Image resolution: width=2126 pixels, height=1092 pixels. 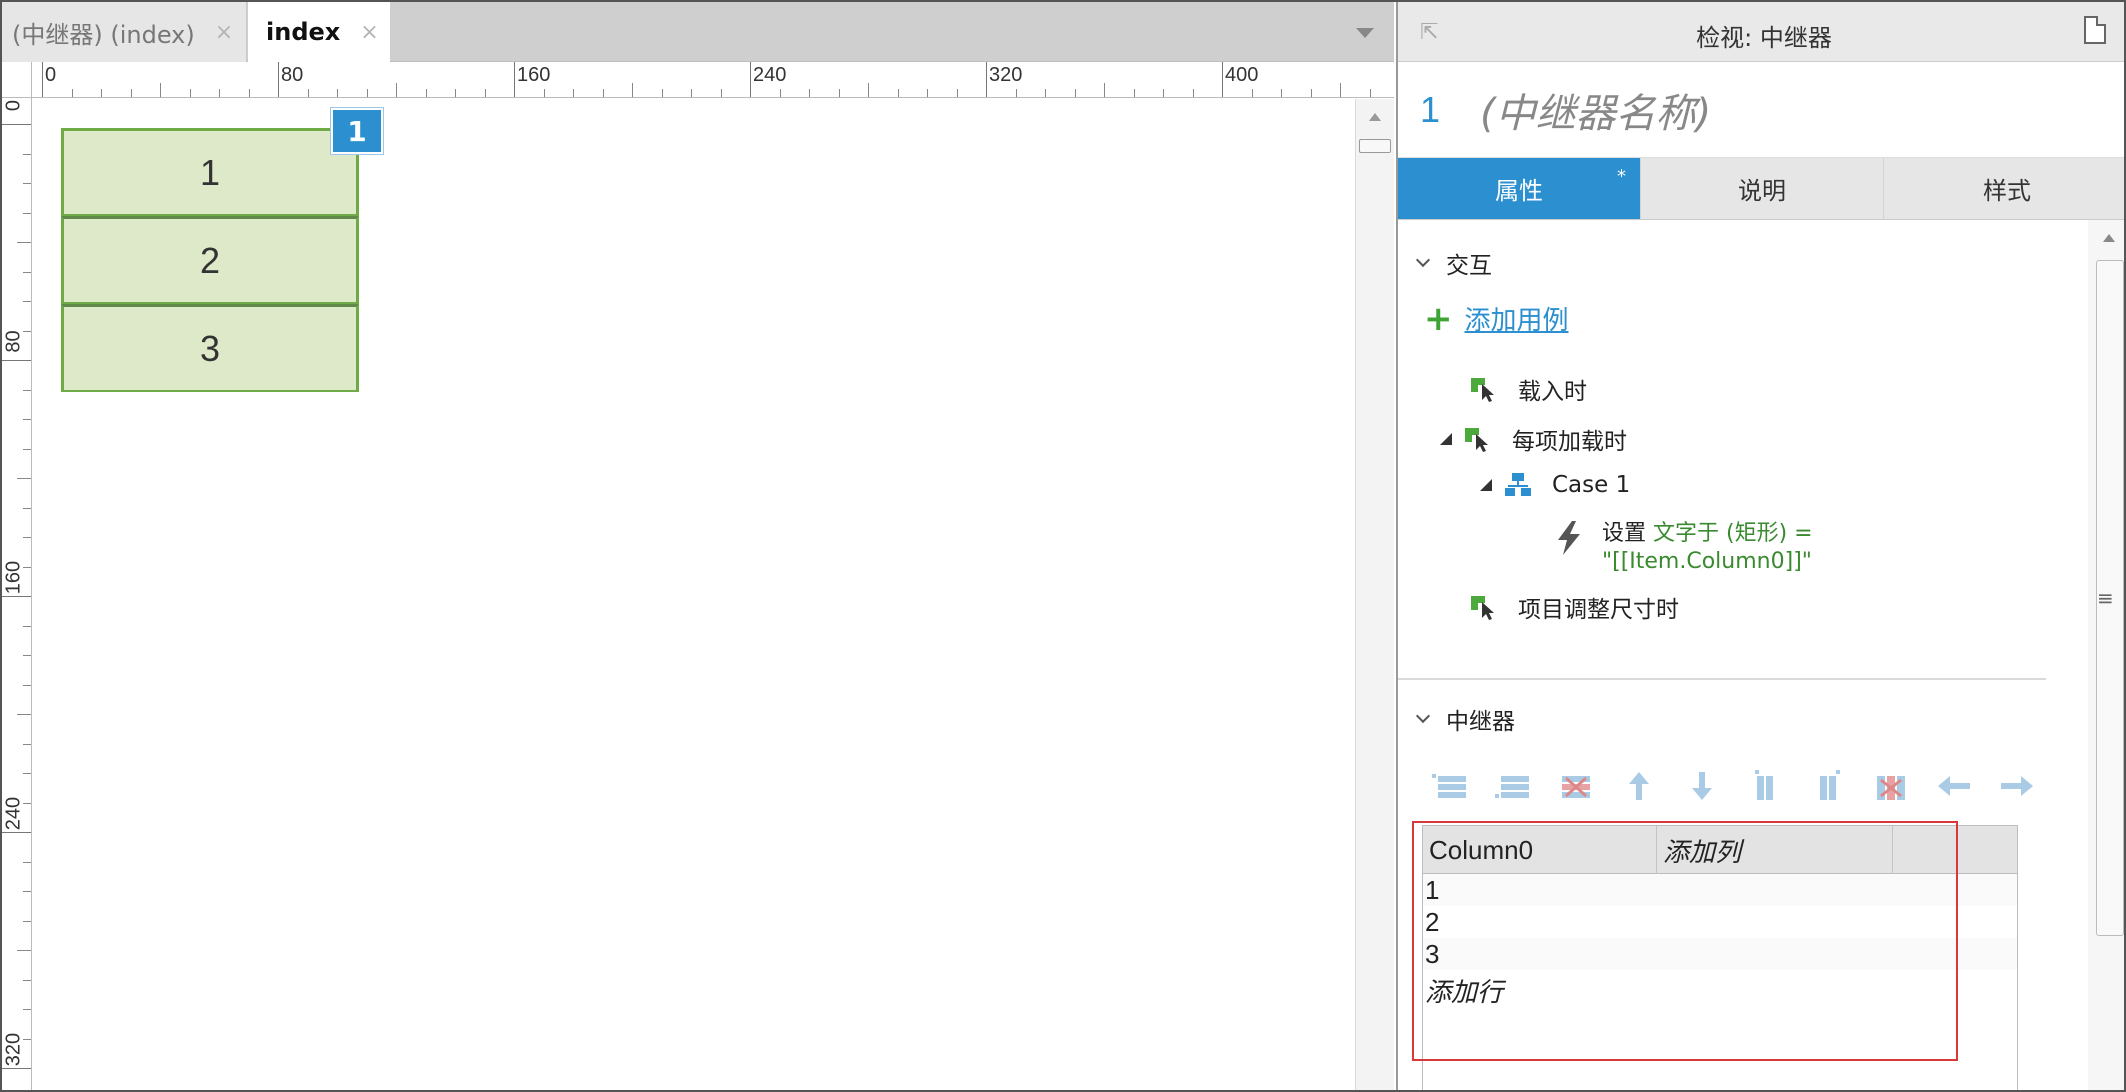 What do you see at coordinates (17, 80) in the screenshot?
I see `ruler-corner` at bounding box center [17, 80].